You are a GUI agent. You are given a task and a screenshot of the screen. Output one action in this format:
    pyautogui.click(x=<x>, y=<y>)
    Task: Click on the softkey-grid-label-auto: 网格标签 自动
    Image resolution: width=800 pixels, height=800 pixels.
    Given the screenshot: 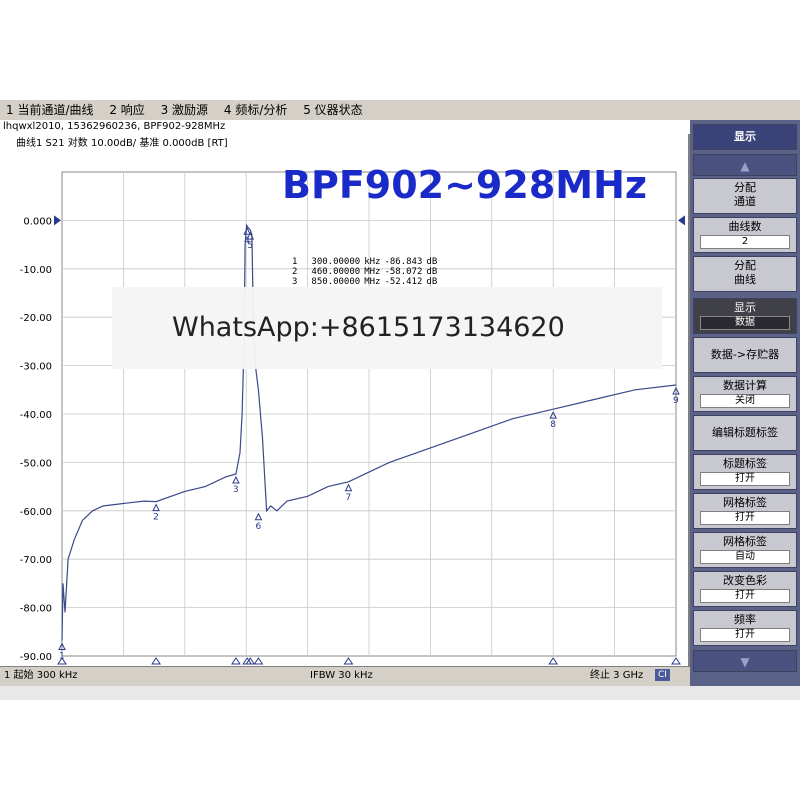 What is the action you would take?
    pyautogui.click(x=745, y=550)
    